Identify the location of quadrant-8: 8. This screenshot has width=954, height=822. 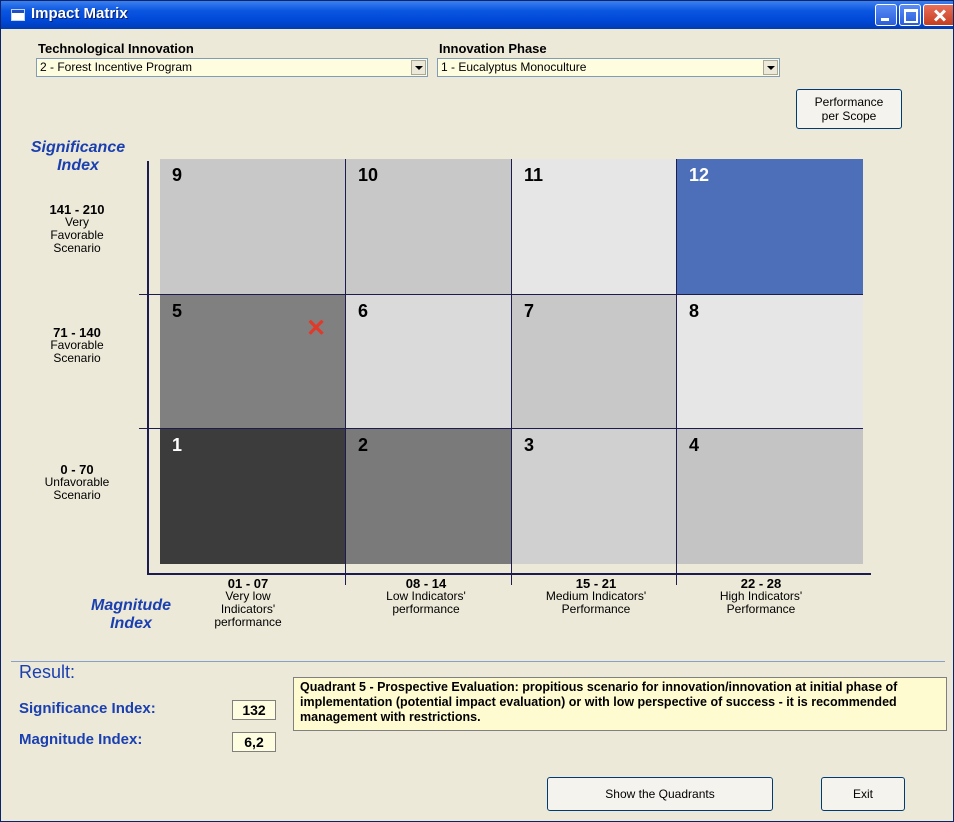
(770, 362).